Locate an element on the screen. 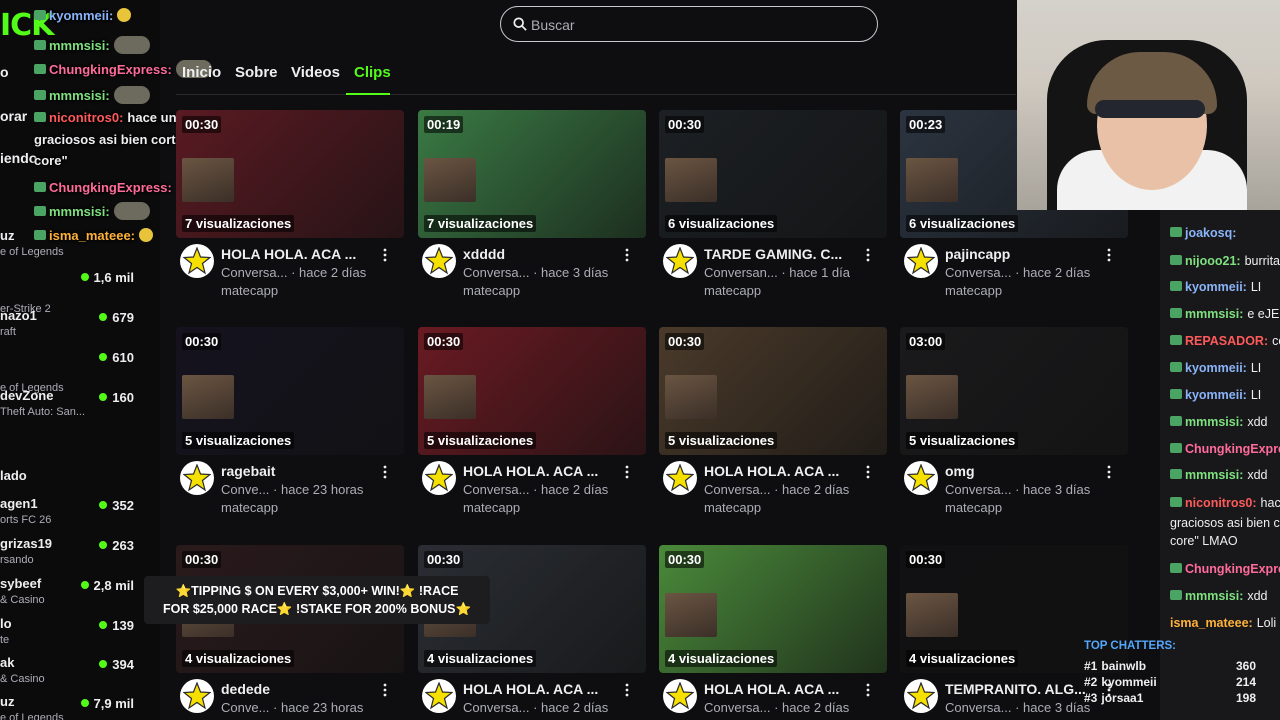 This screenshot has width=1280, height=720. tab-videos: Videos is located at coordinates (315, 72).